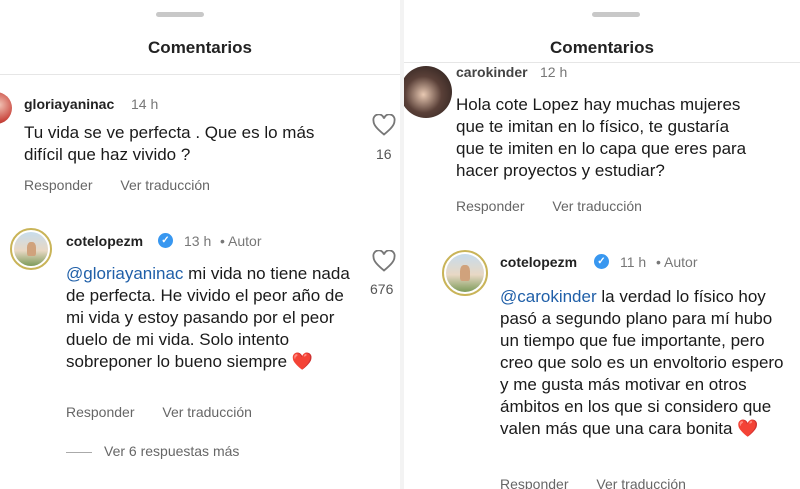 This screenshot has height=489, width=800. What do you see at coordinates (548, 296) in the screenshot?
I see `mention-link: @carokinder` at bounding box center [548, 296].